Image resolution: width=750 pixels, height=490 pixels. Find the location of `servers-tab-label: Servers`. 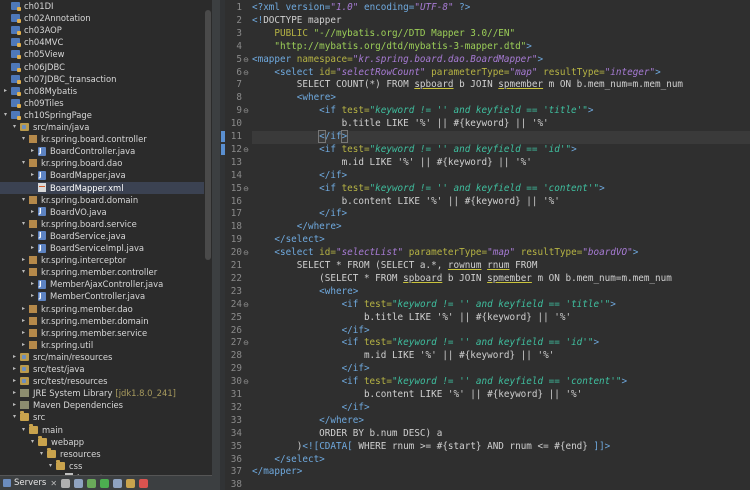

servers-tab-label: Servers is located at coordinates (30, 483).